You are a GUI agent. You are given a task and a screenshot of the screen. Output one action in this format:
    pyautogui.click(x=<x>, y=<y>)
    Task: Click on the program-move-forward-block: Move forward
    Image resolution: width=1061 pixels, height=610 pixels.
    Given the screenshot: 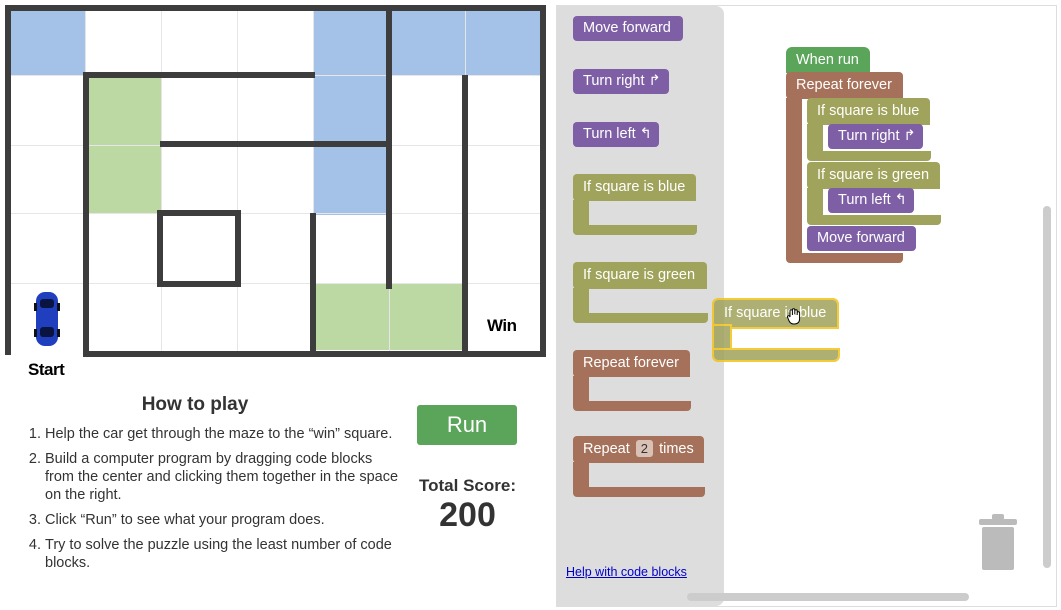 What is the action you would take?
    pyautogui.click(x=861, y=238)
    